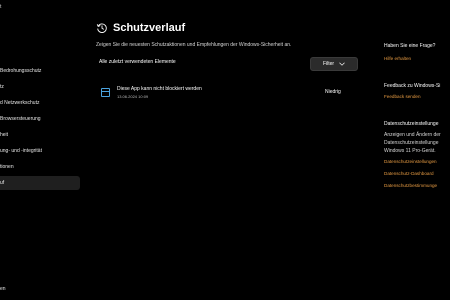  Describe the element at coordinates (412, 86) in the screenshot. I see `feedback-heading: Feedback zu Windows-Si` at that location.